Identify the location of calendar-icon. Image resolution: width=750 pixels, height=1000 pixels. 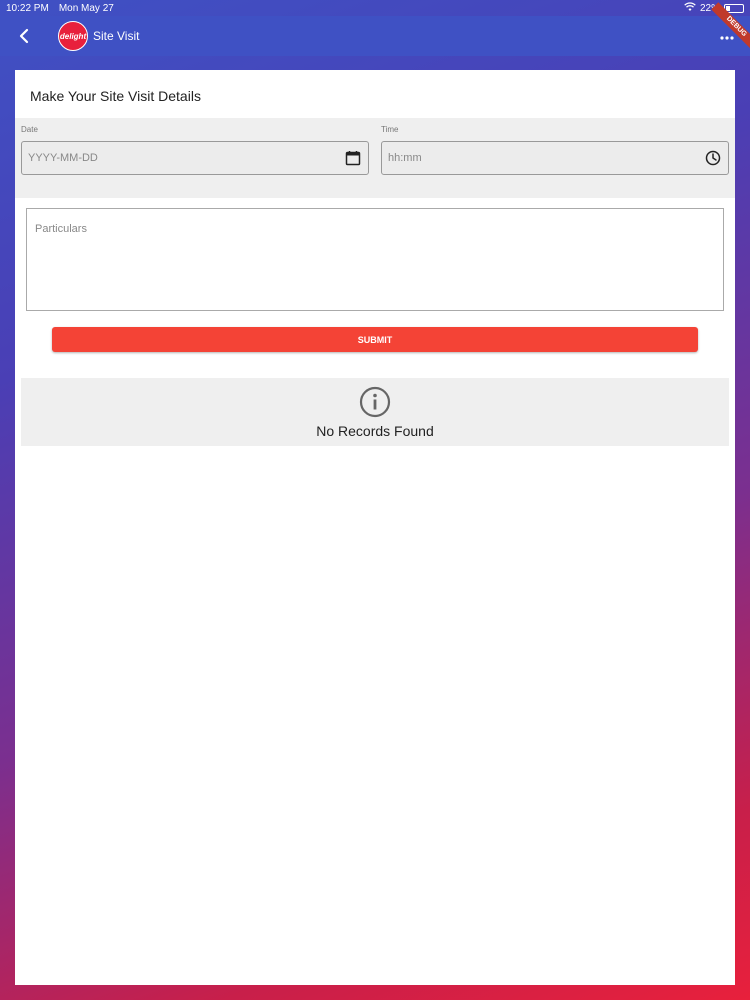
(353, 158).